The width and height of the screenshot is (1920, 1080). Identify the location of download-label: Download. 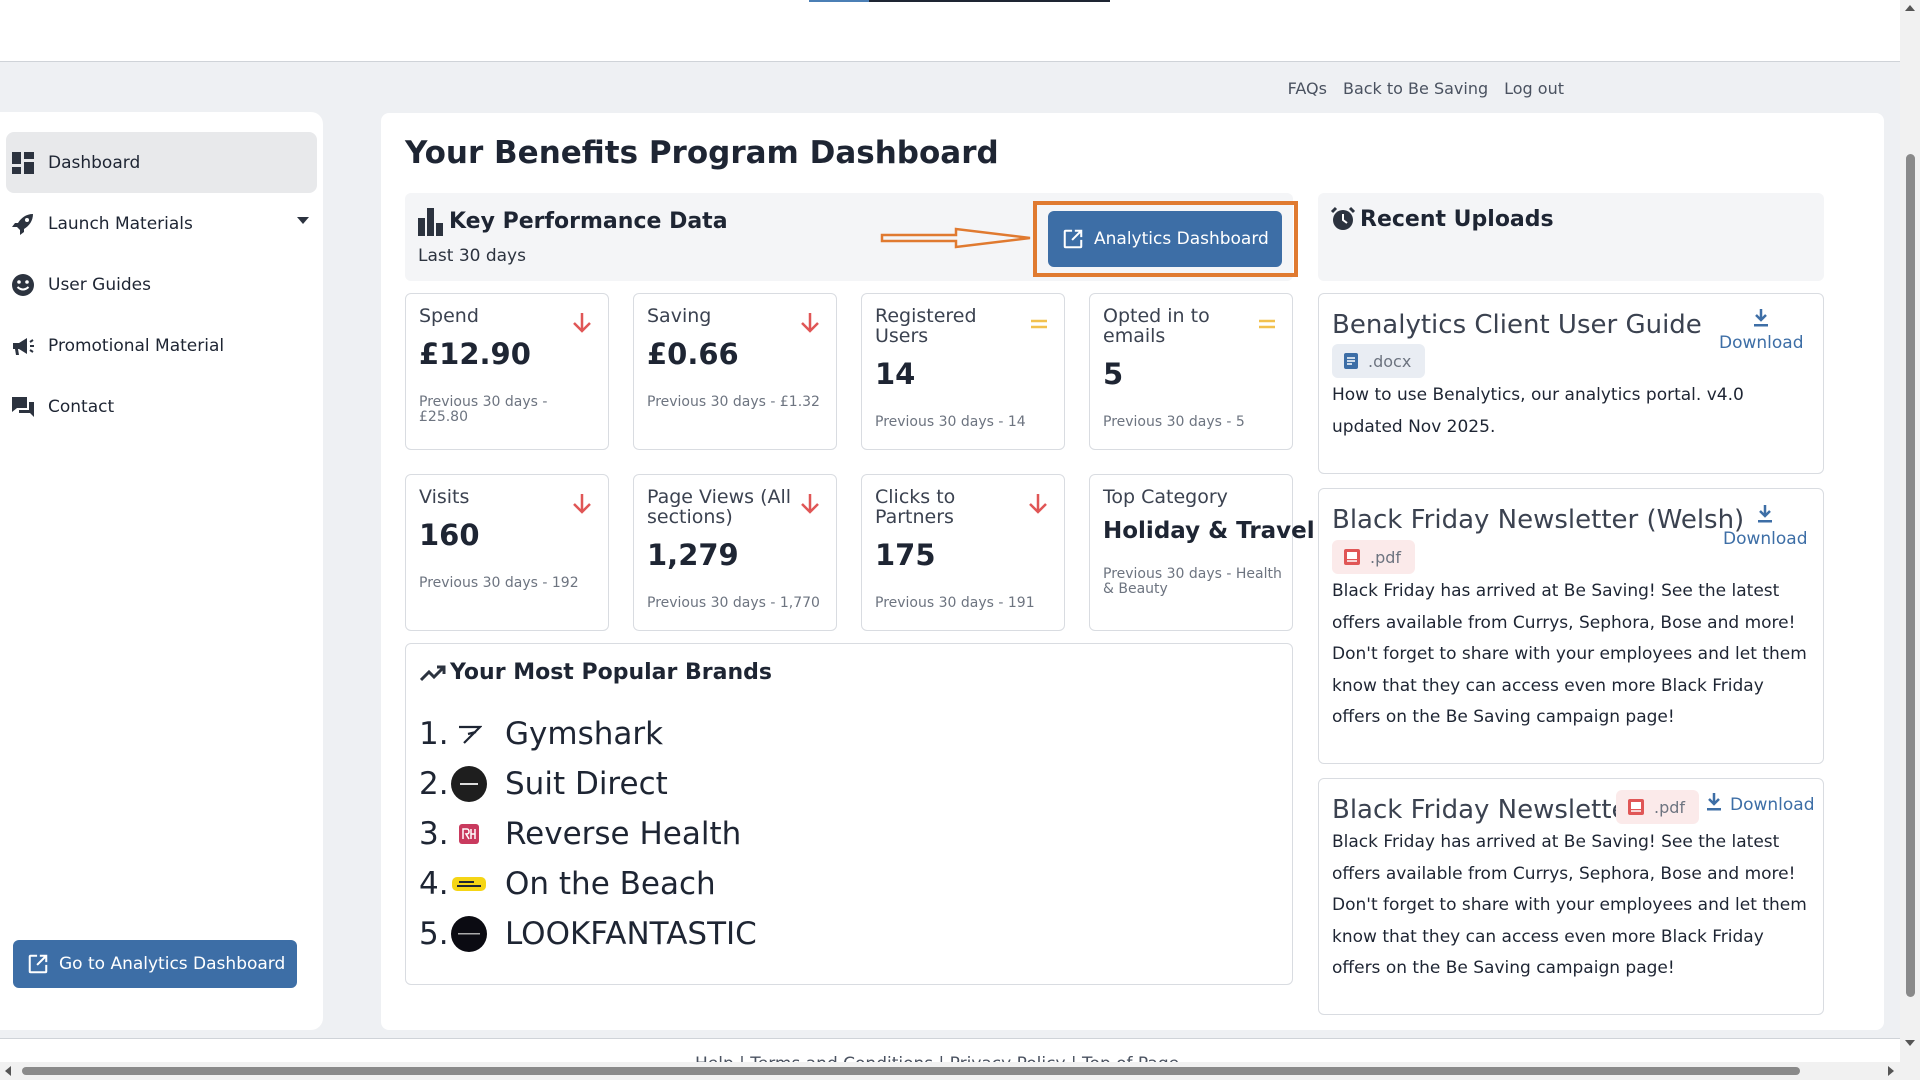
(1765, 539).